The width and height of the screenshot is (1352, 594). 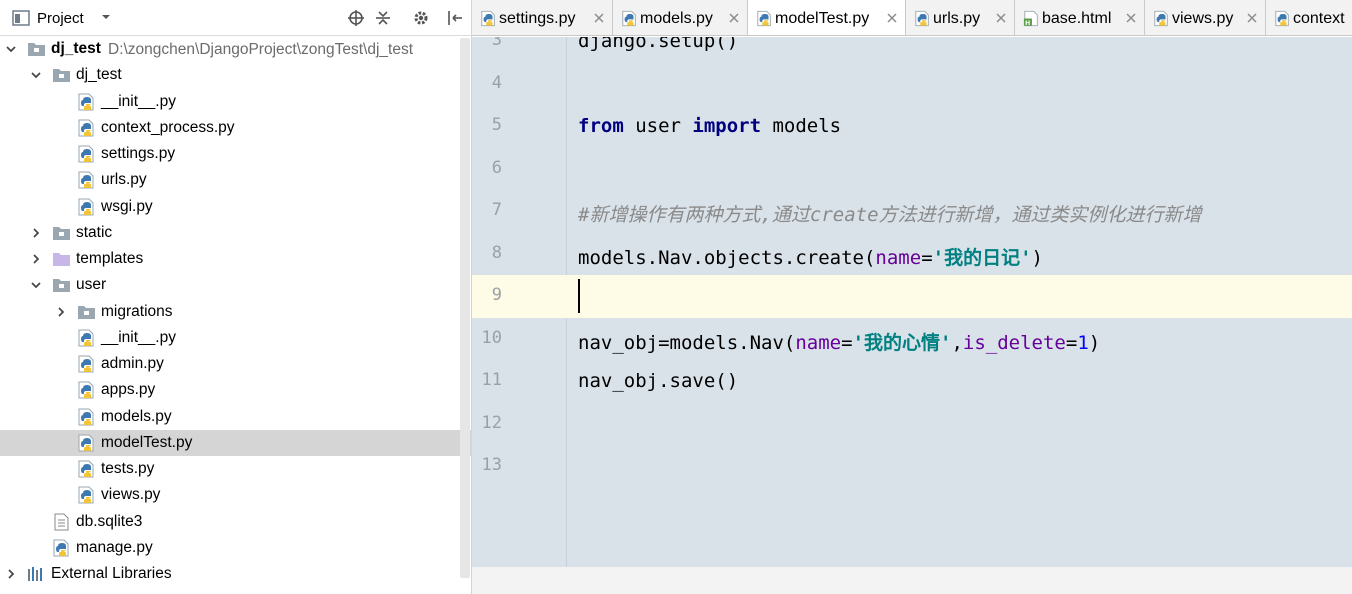 I want to click on tree-item: dj_test, so click(x=236, y=75).